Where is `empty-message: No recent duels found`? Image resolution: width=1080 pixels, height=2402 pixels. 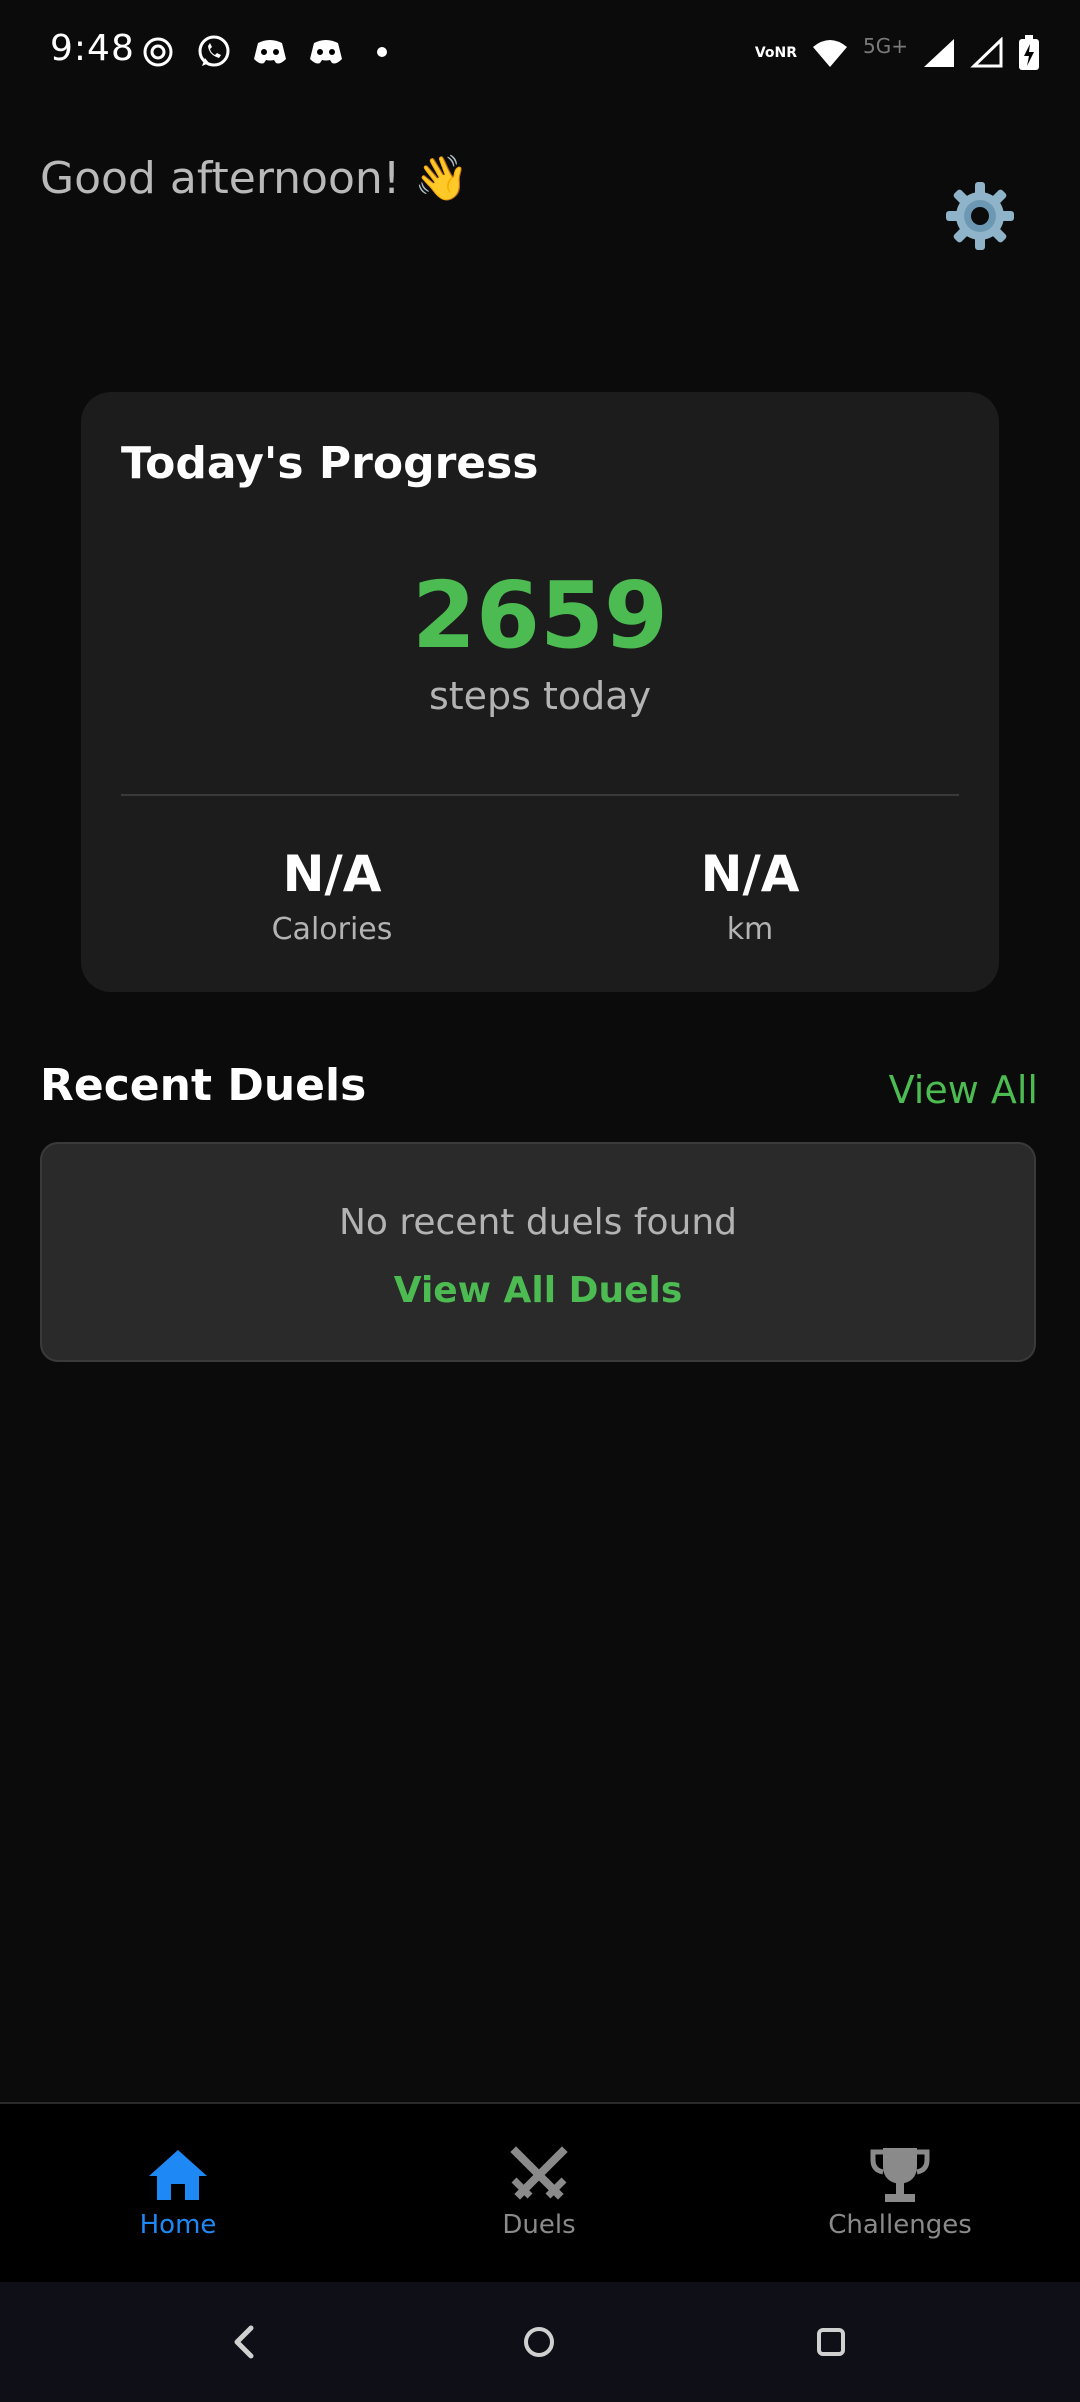
empty-message: No recent duels found is located at coordinates (538, 1222).